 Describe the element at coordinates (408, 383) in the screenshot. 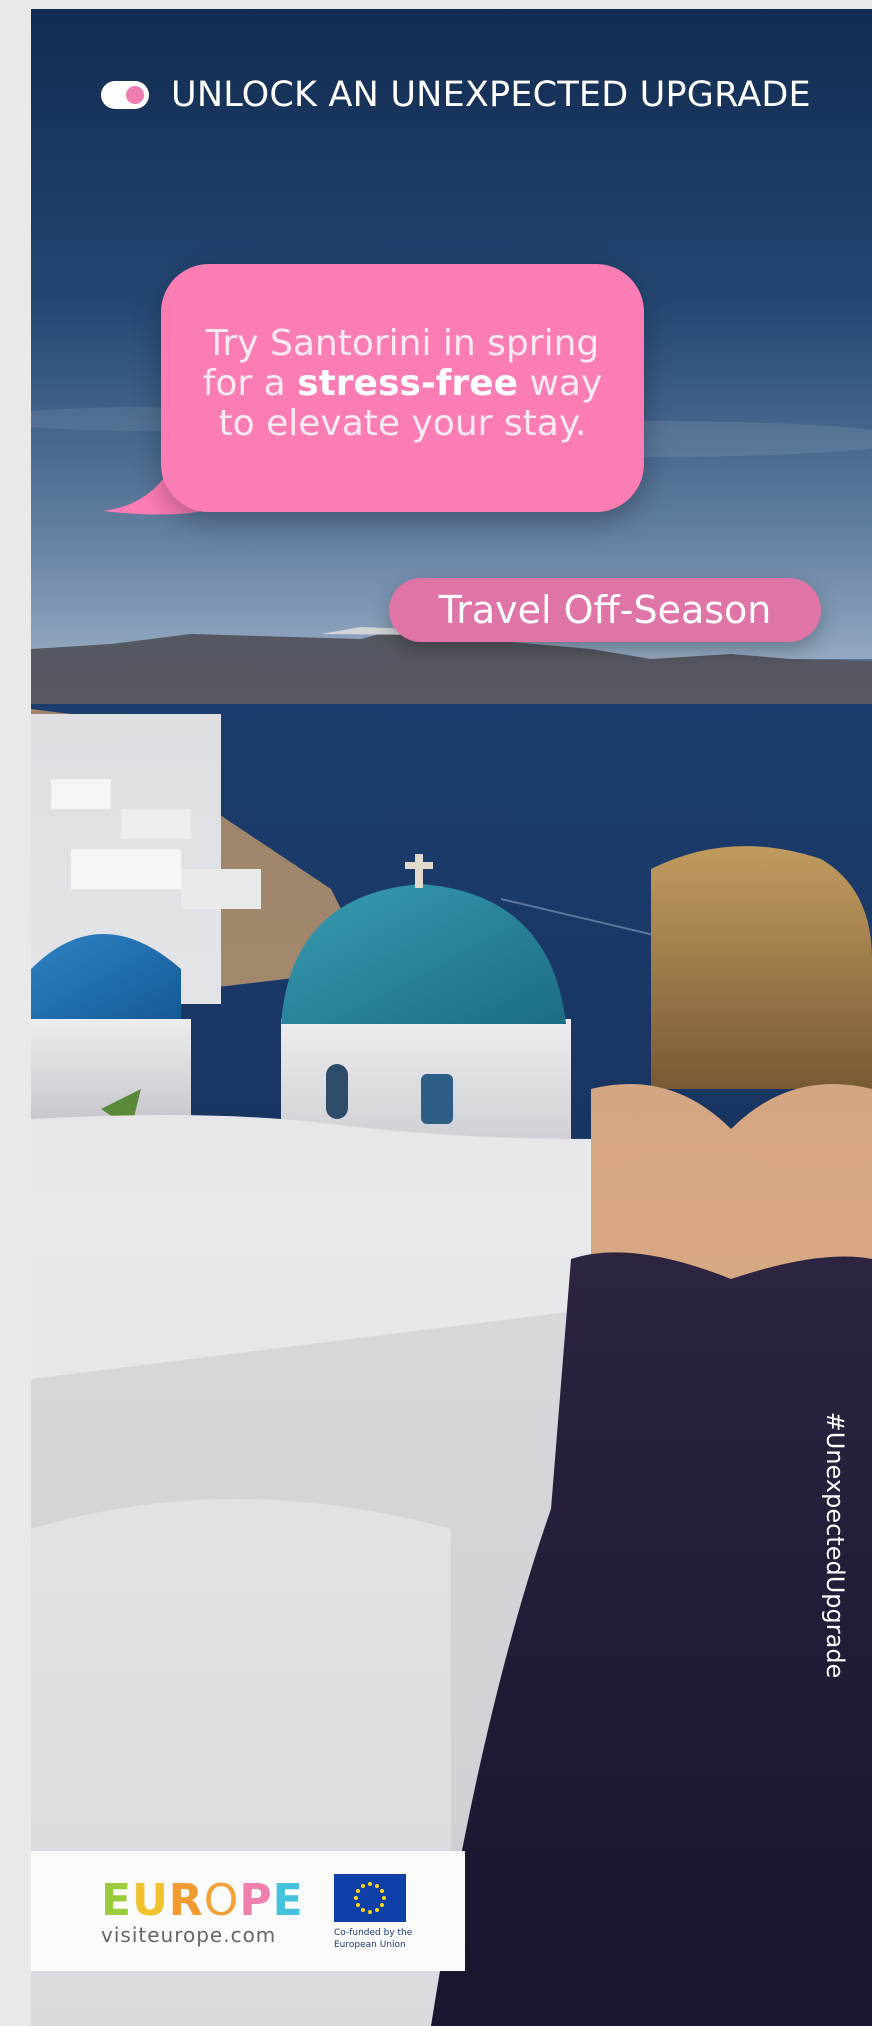

I see `bubble-emphasis: stress-free` at that location.